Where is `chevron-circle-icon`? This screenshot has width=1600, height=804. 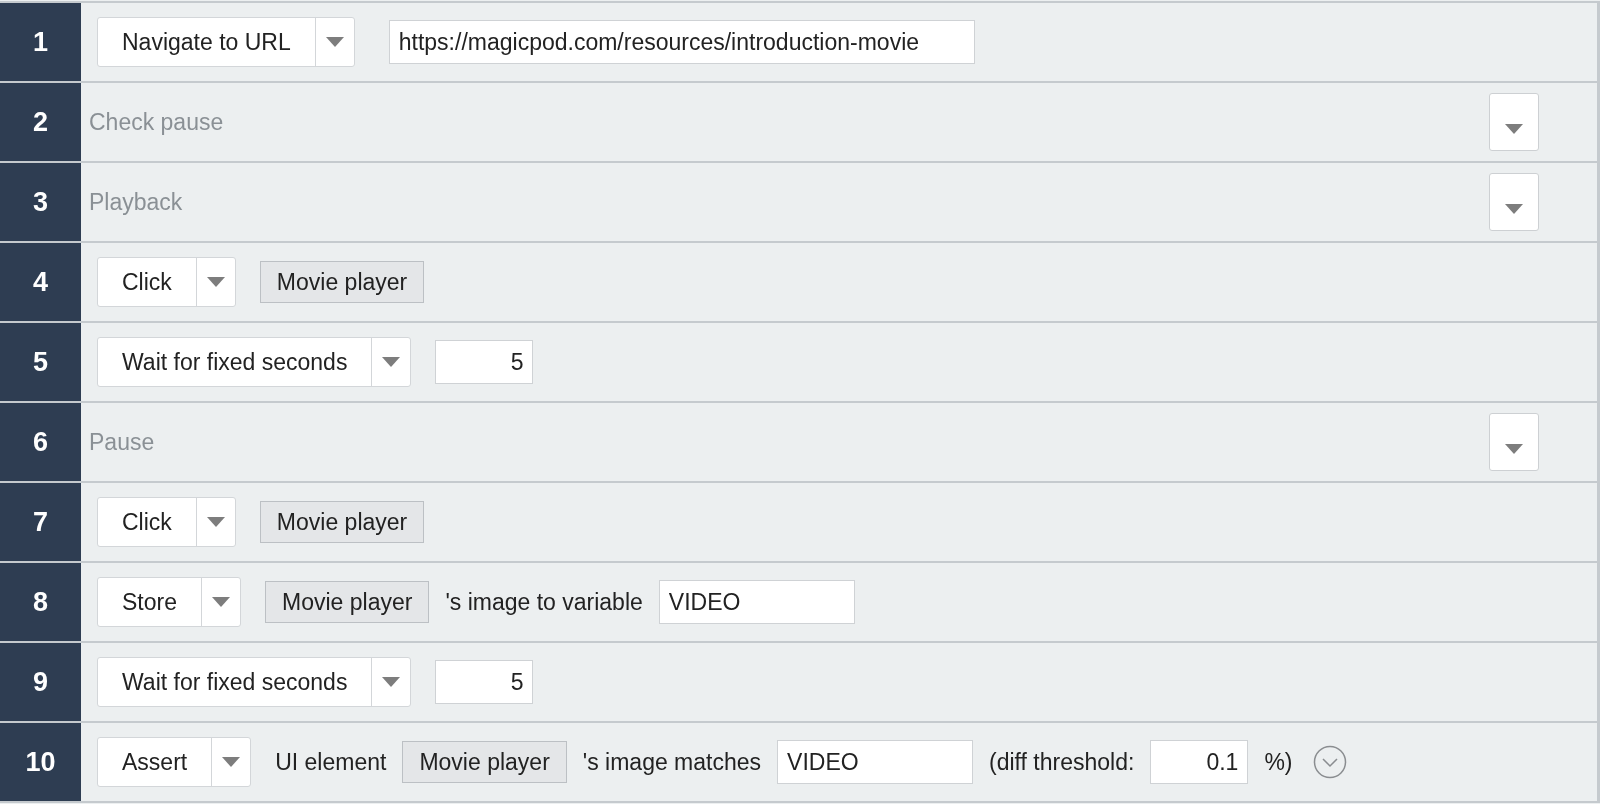
chevron-circle-icon is located at coordinates (1329, 762).